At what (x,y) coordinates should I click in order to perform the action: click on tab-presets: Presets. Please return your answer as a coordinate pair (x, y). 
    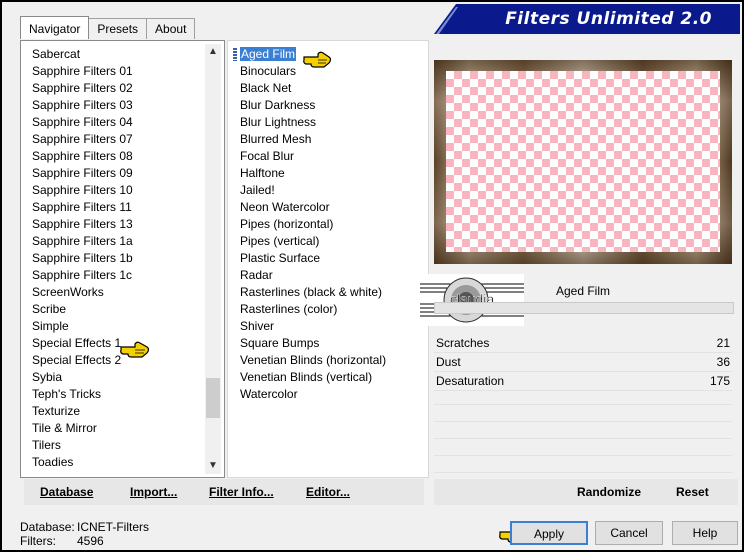
    Looking at the image, I should click on (118, 28).